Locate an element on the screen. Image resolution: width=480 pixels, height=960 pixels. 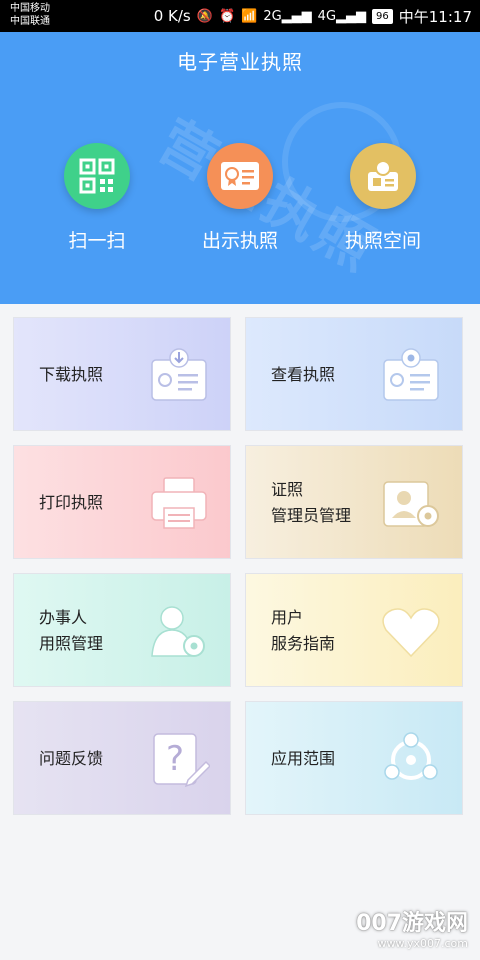
user-manage-icon is located at coordinates (178, 631).